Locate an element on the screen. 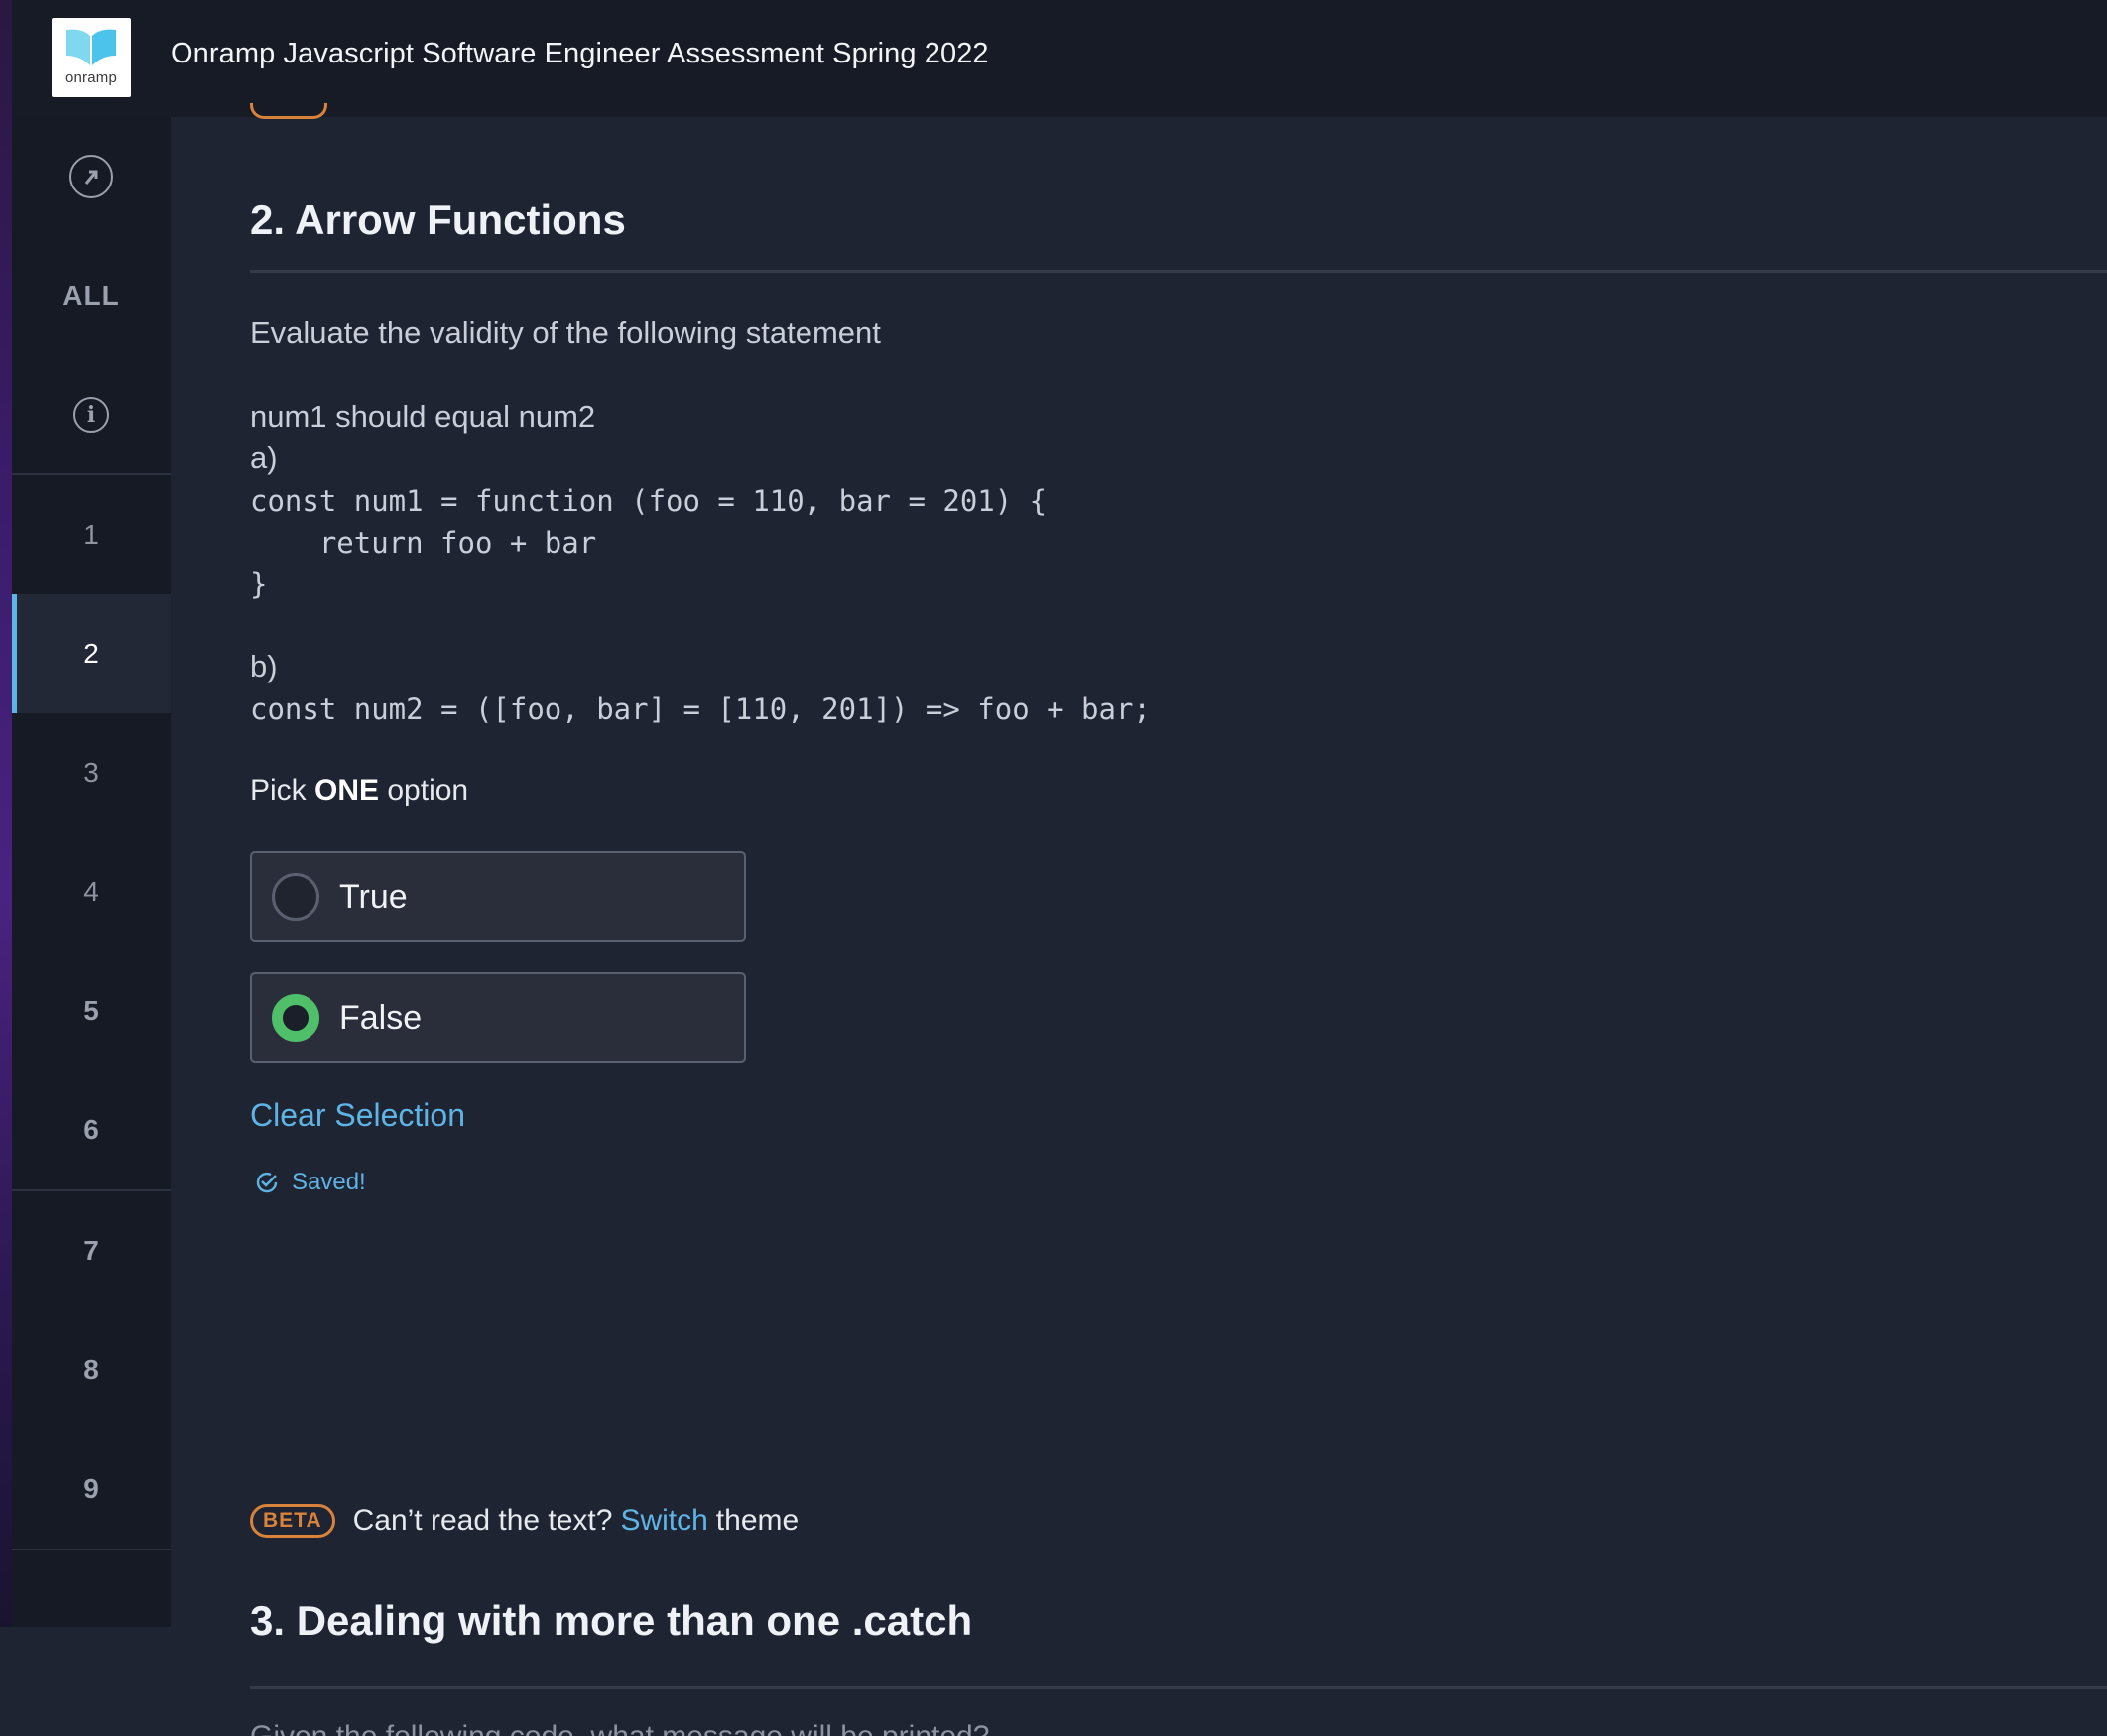 This screenshot has width=2107, height=1736. sidebar-item-label: 4 is located at coordinates (91, 891).